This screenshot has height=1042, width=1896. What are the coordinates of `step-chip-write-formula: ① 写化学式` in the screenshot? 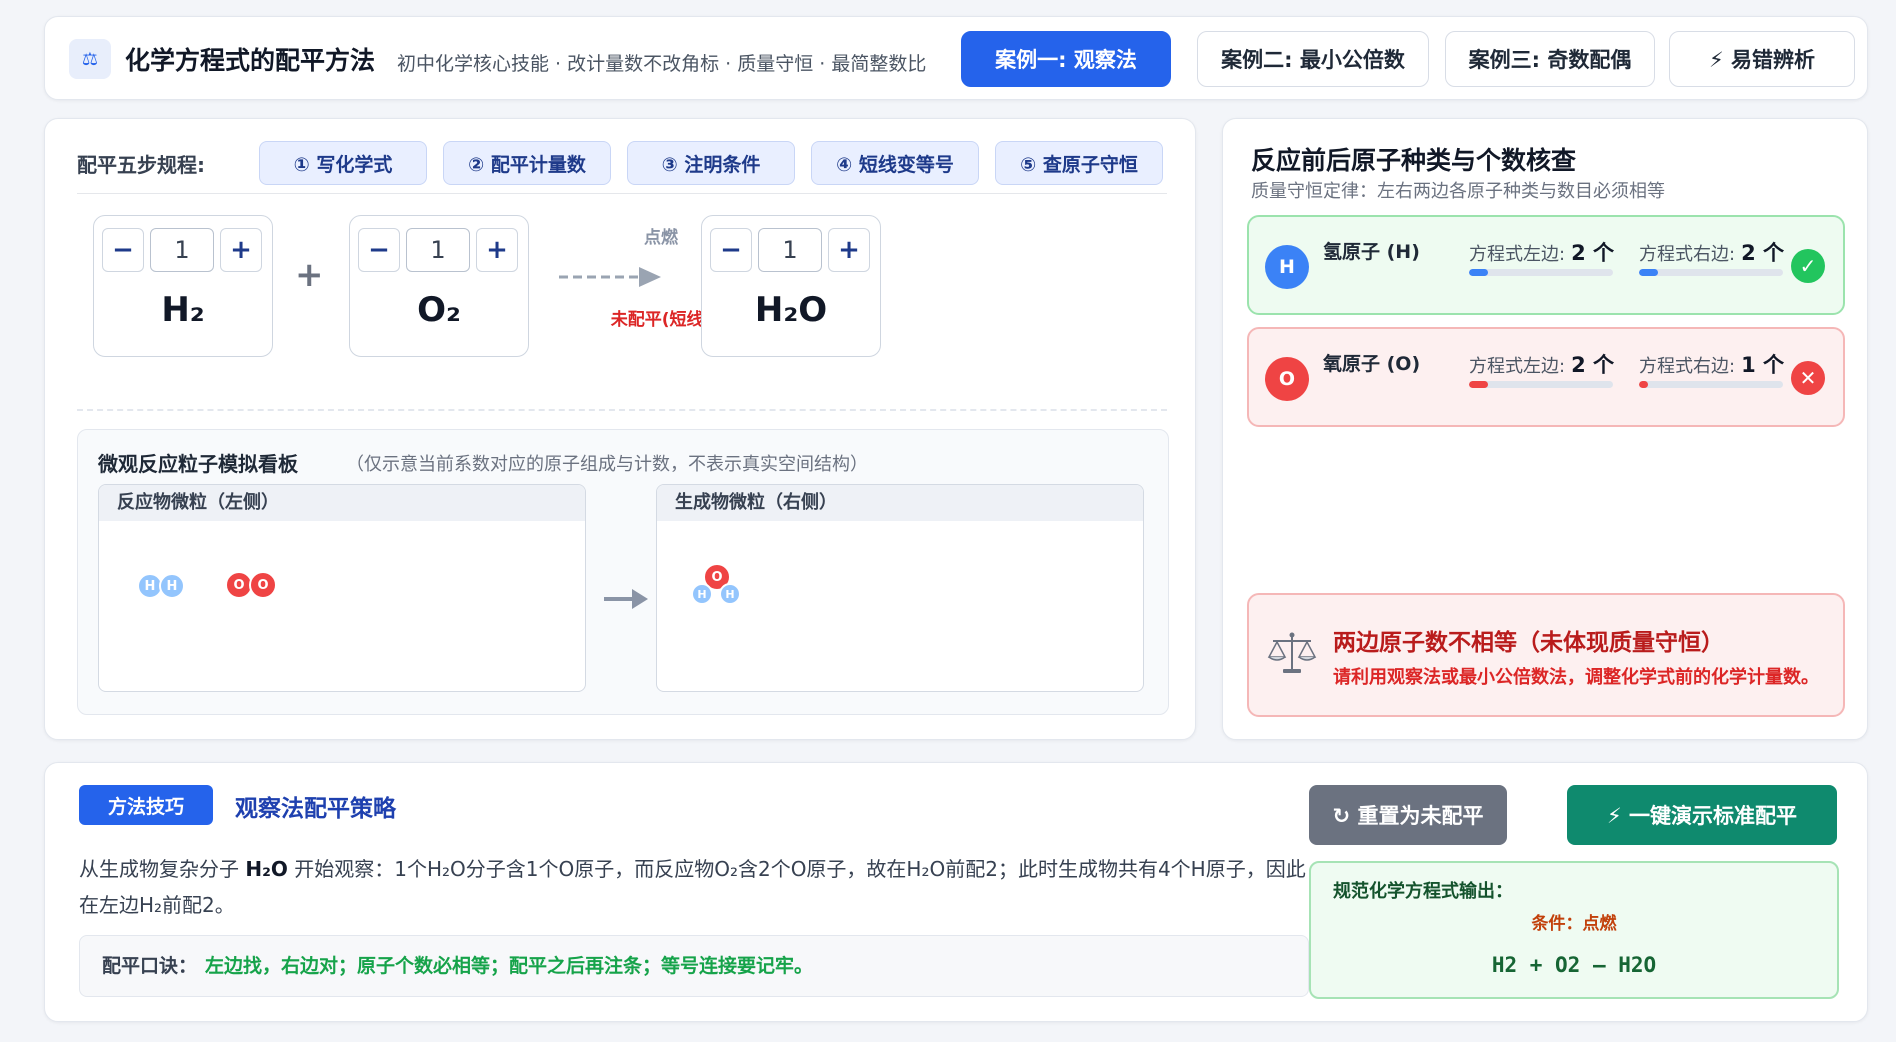 It's located at (343, 163).